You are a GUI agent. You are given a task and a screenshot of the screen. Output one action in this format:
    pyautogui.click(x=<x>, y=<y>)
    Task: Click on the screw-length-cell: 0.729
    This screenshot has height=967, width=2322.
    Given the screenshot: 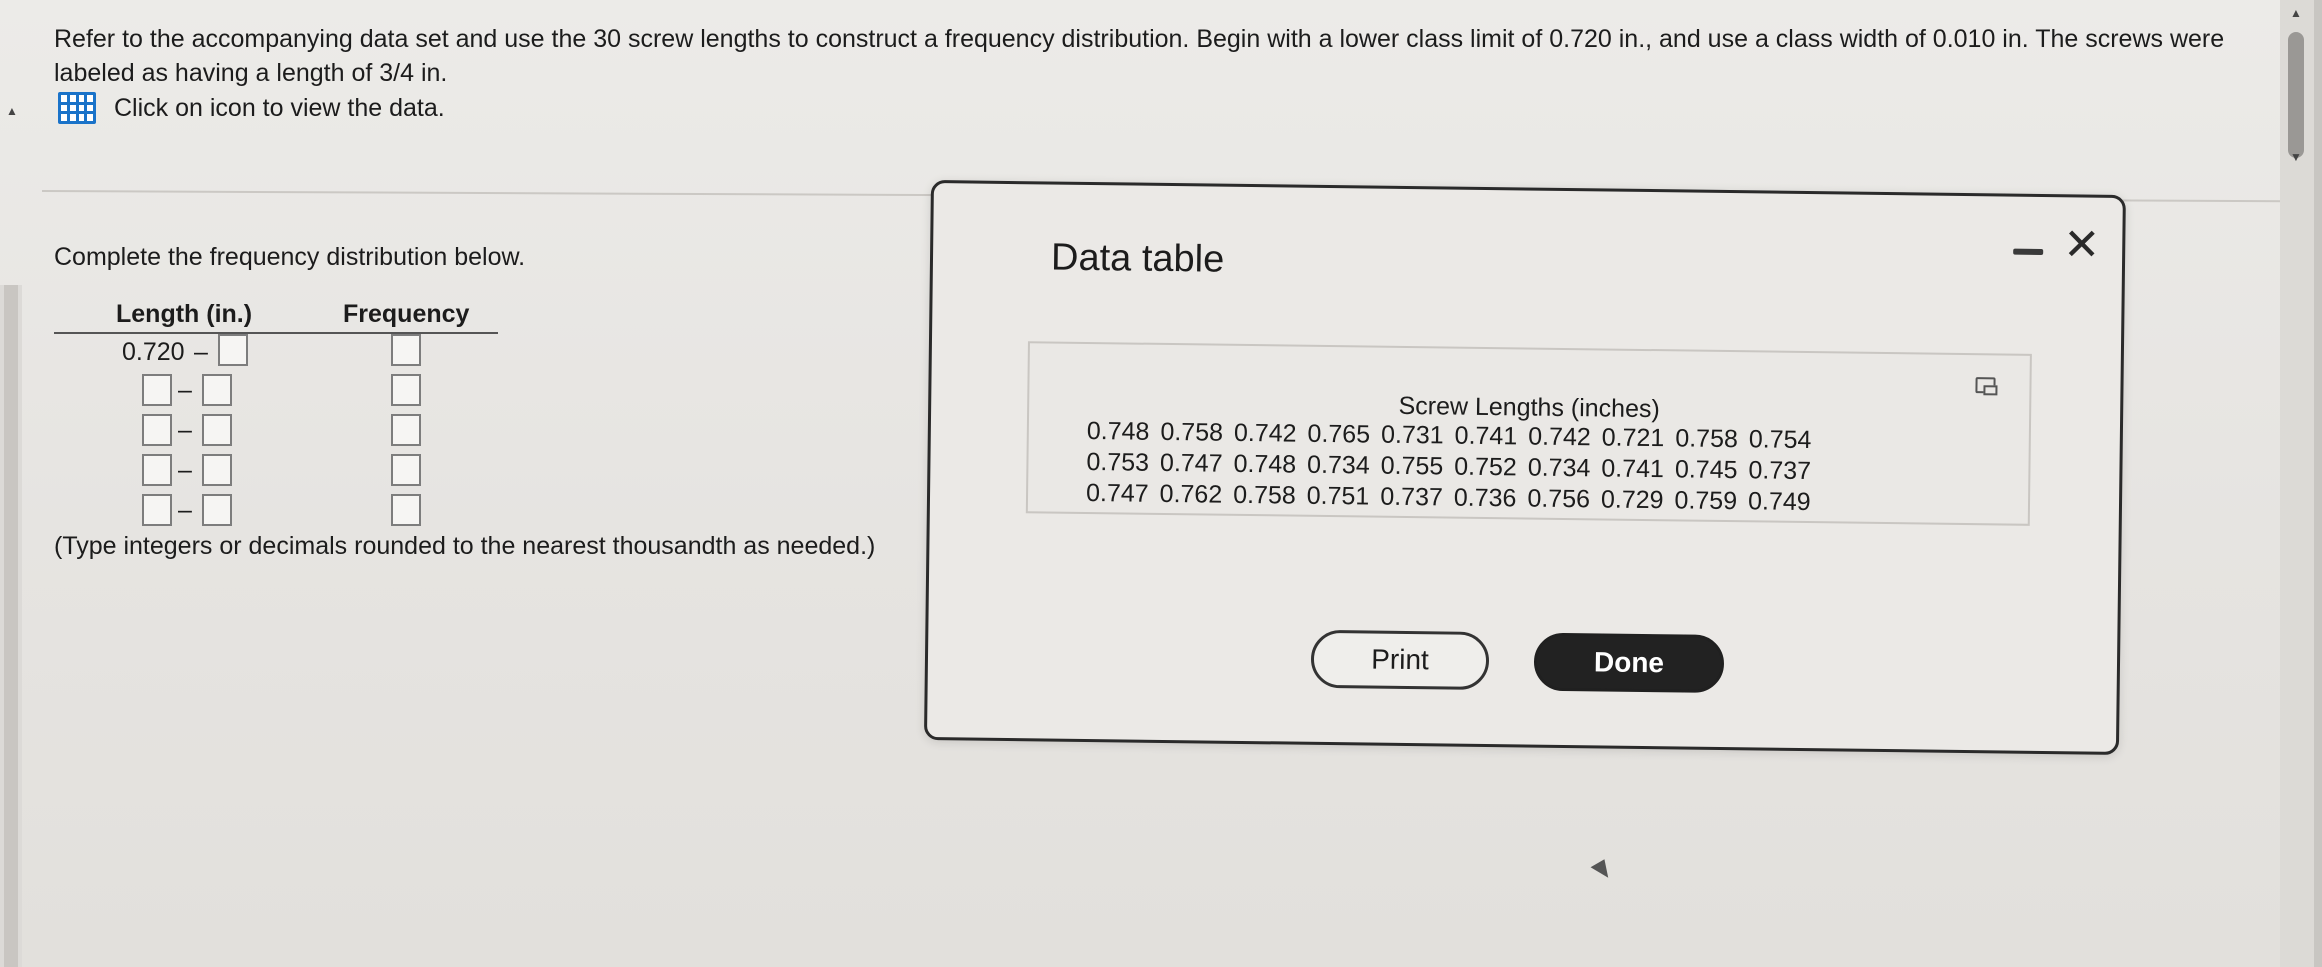 What is the action you would take?
    pyautogui.click(x=1632, y=500)
    